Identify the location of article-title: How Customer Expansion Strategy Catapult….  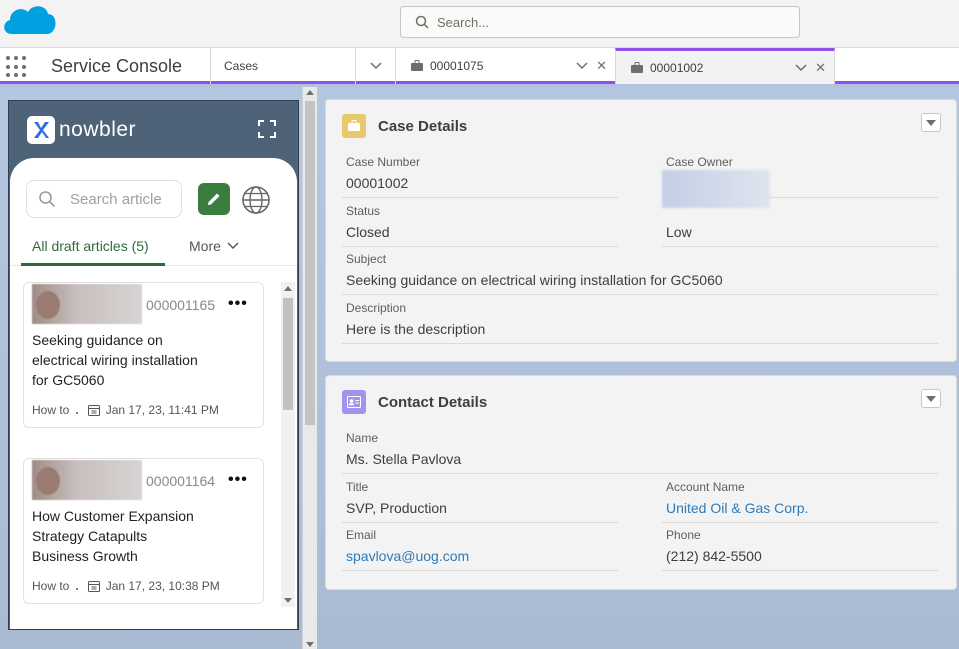
(117, 536).